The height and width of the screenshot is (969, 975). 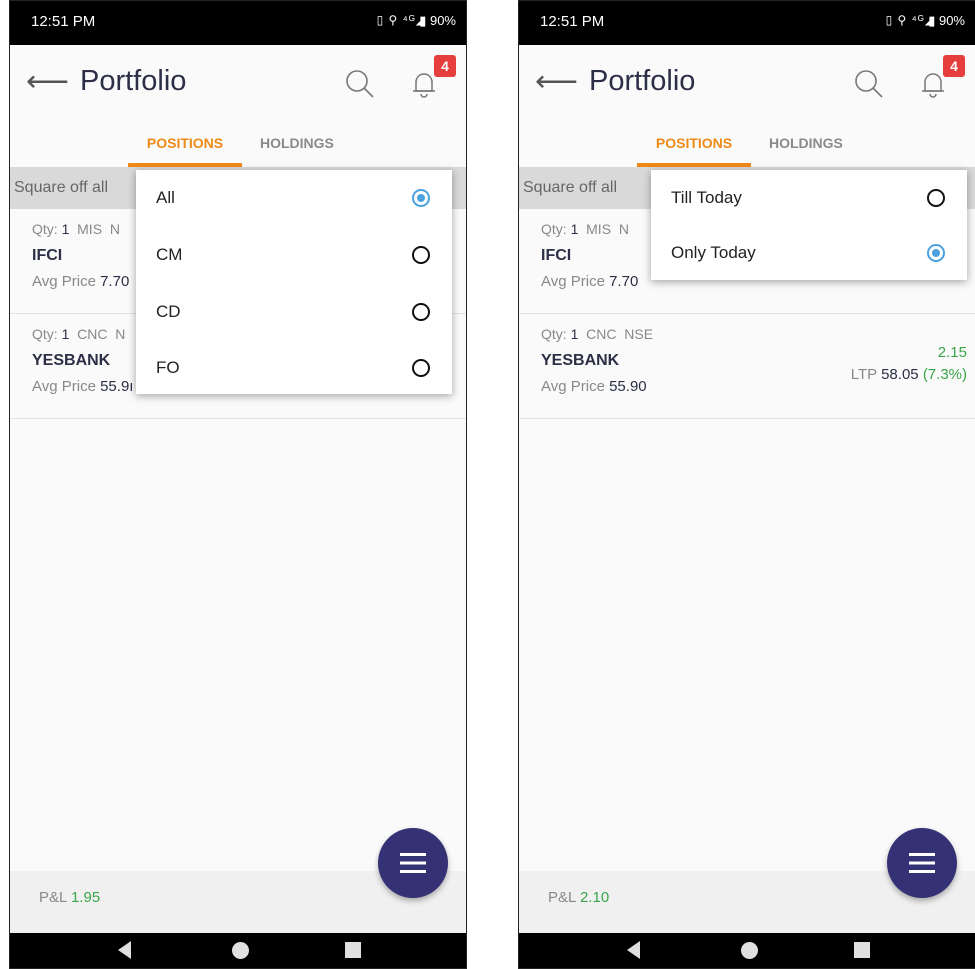 I want to click on option-label: FO, so click(x=168, y=367).